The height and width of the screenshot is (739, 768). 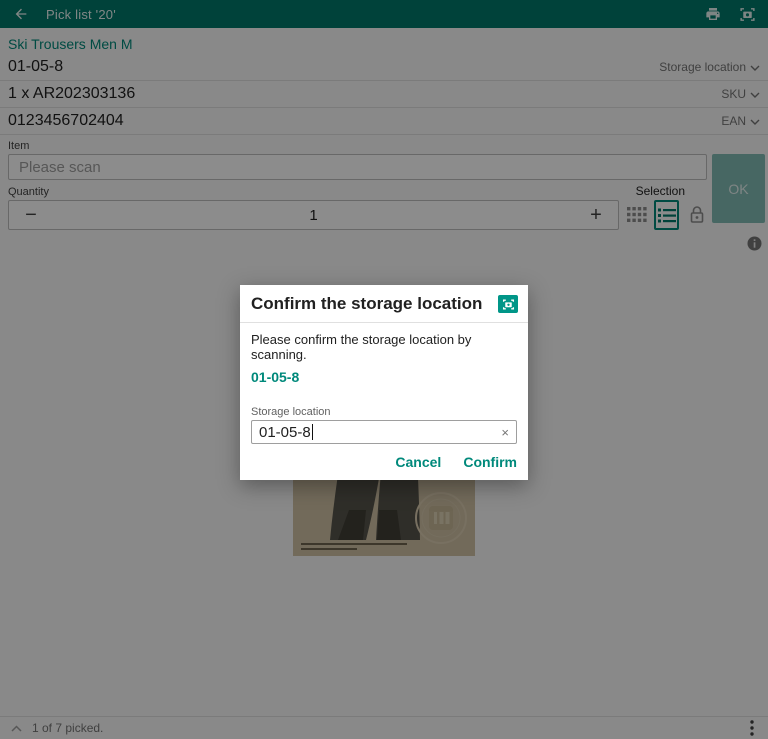 I want to click on dialog-input-label: Storage location, so click(x=291, y=412).